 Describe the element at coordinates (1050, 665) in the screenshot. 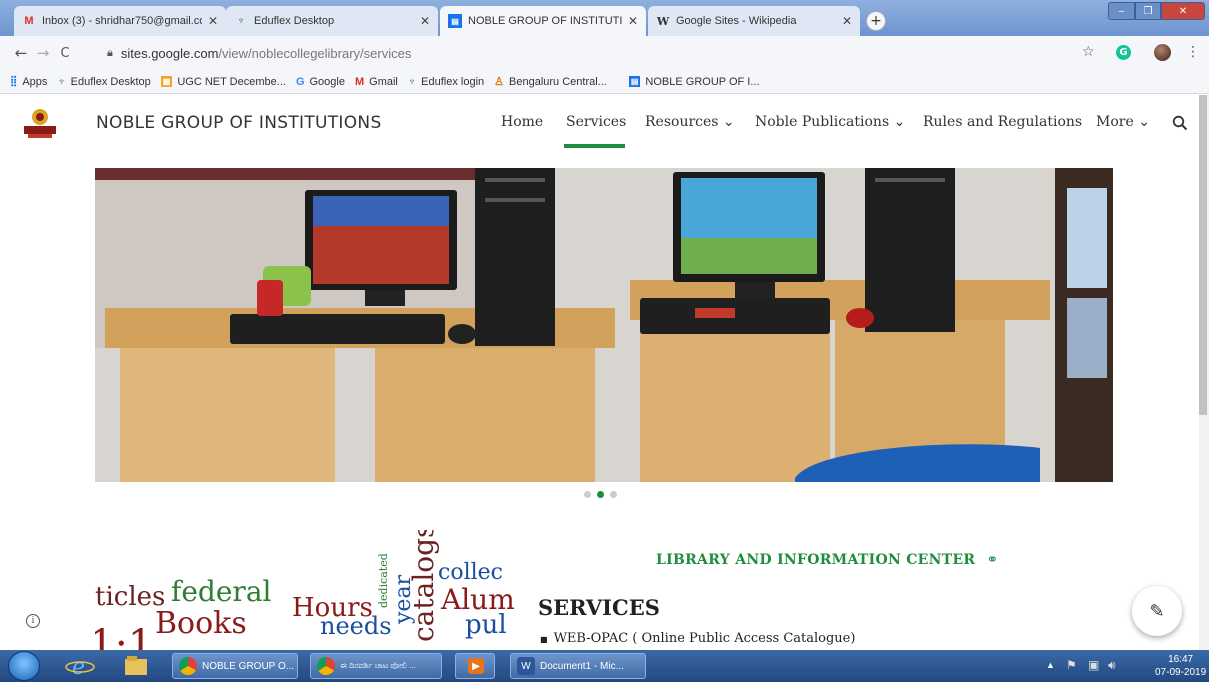

I see `tray-expand-icon: ▲` at that location.